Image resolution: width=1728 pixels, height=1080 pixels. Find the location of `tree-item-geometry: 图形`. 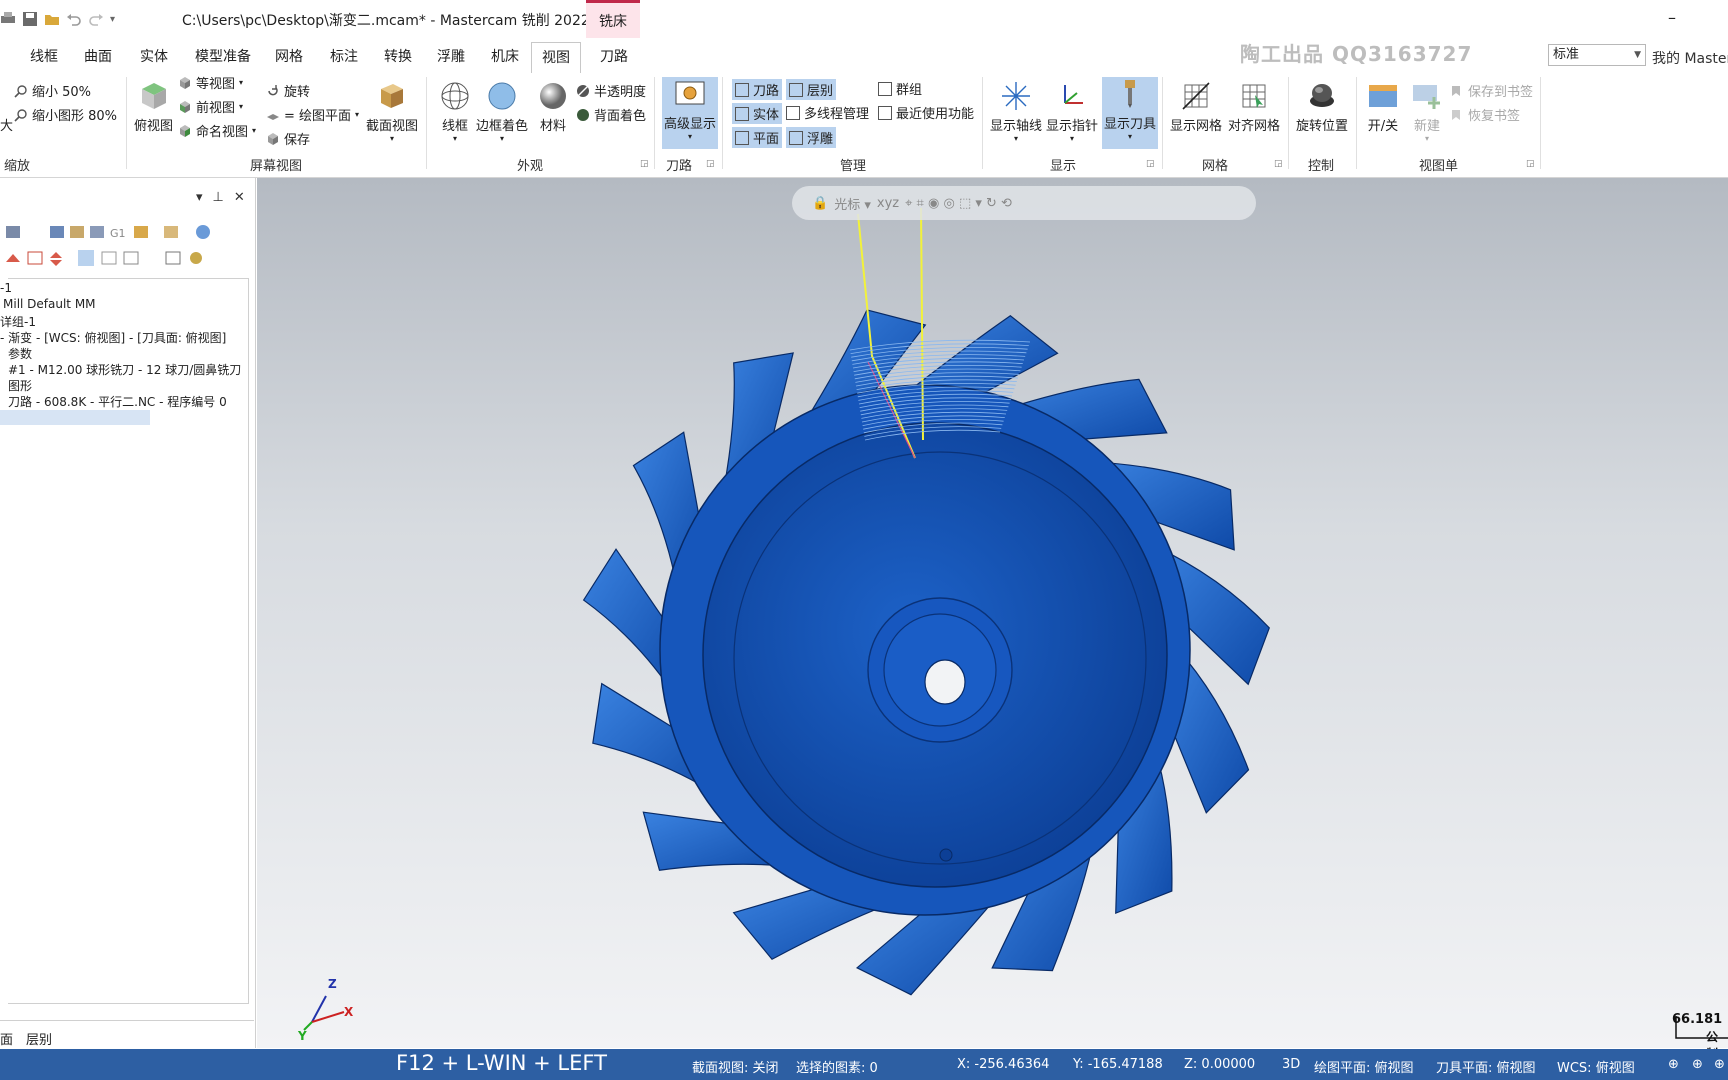

tree-item-geometry: 图形 is located at coordinates (20, 385).